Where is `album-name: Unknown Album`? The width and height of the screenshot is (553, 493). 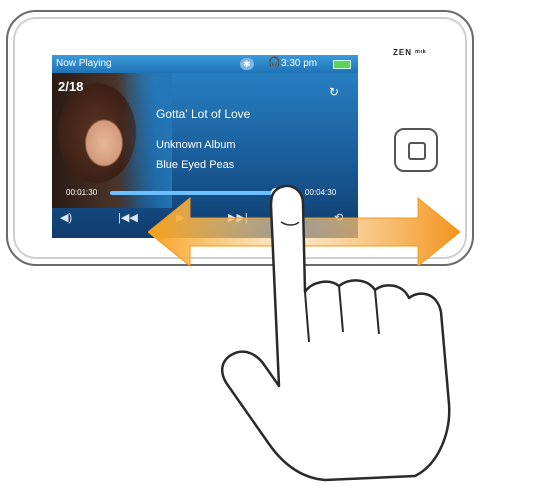
album-name: Unknown Album is located at coordinates (196, 145).